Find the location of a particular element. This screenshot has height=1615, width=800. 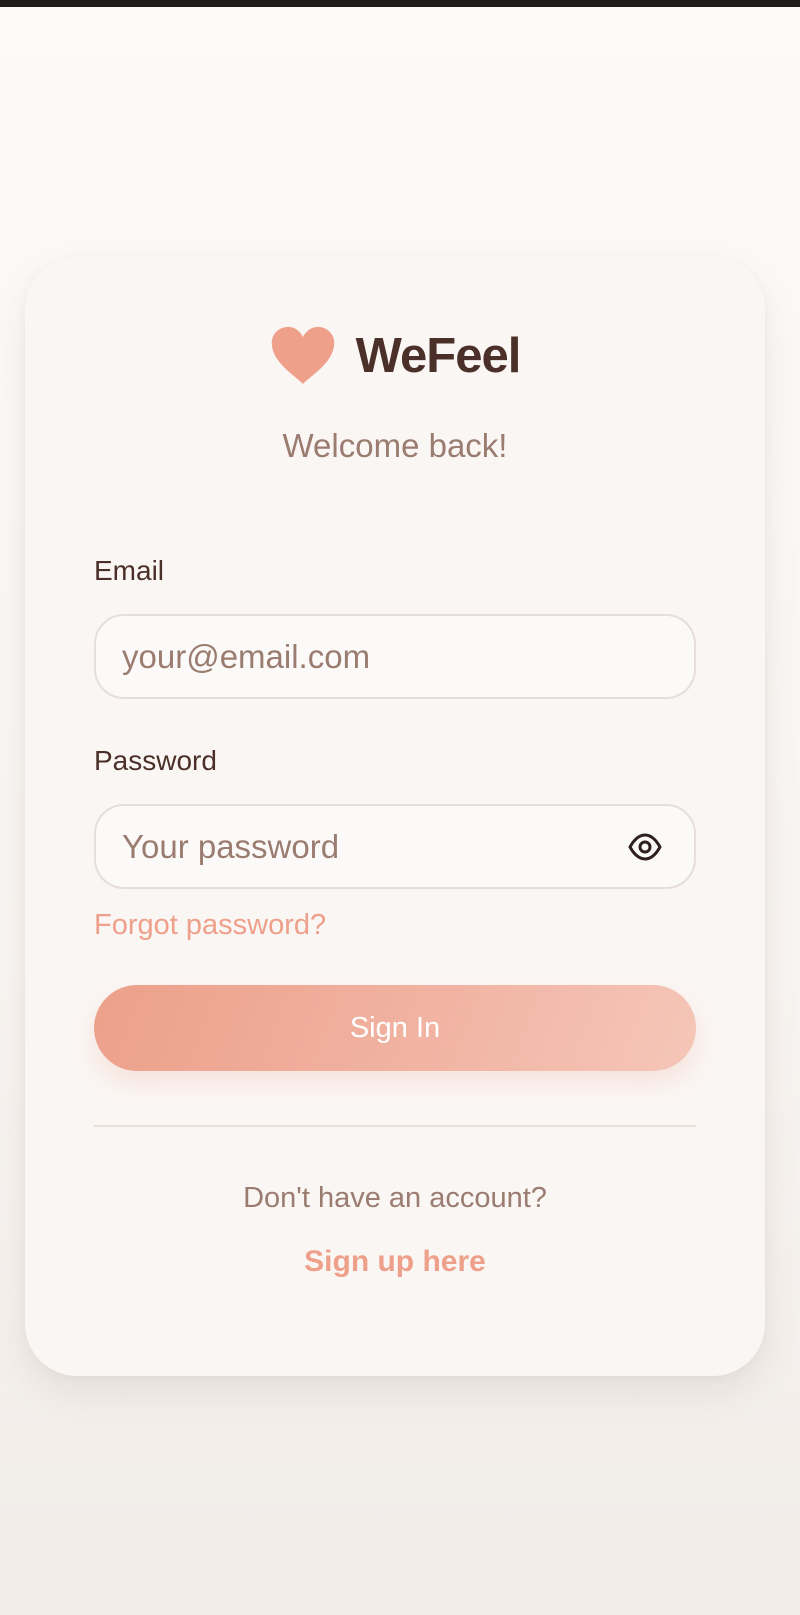

password-field is located at coordinates (372, 846).